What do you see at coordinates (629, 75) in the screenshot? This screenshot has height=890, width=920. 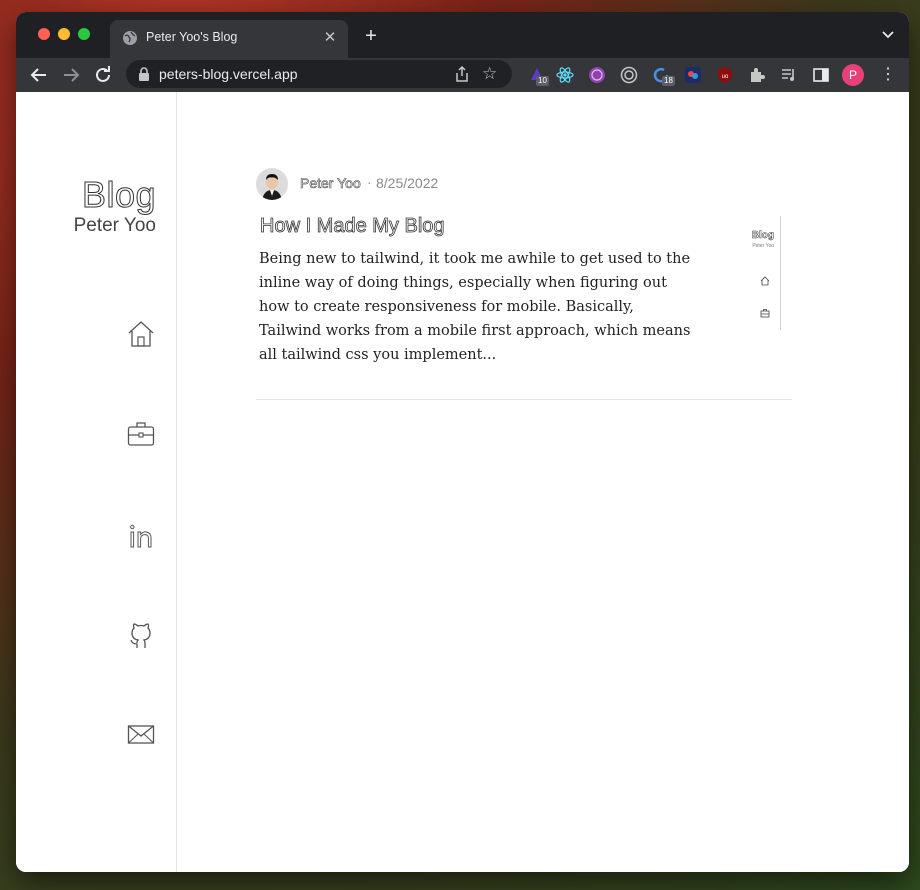 I see `ext-target-icon` at bounding box center [629, 75].